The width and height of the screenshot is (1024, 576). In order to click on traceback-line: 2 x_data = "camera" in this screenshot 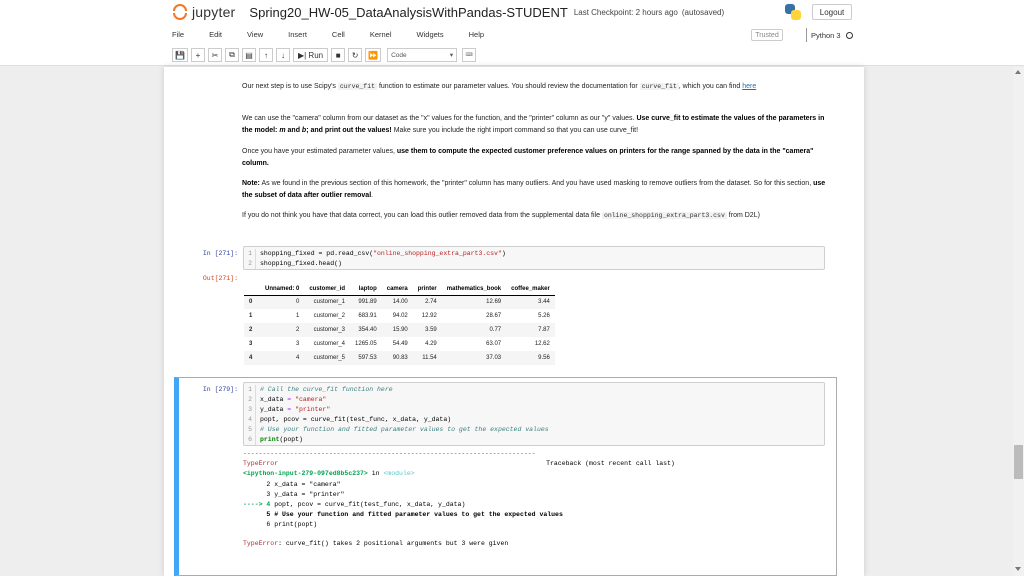, I will do `click(292, 484)`.